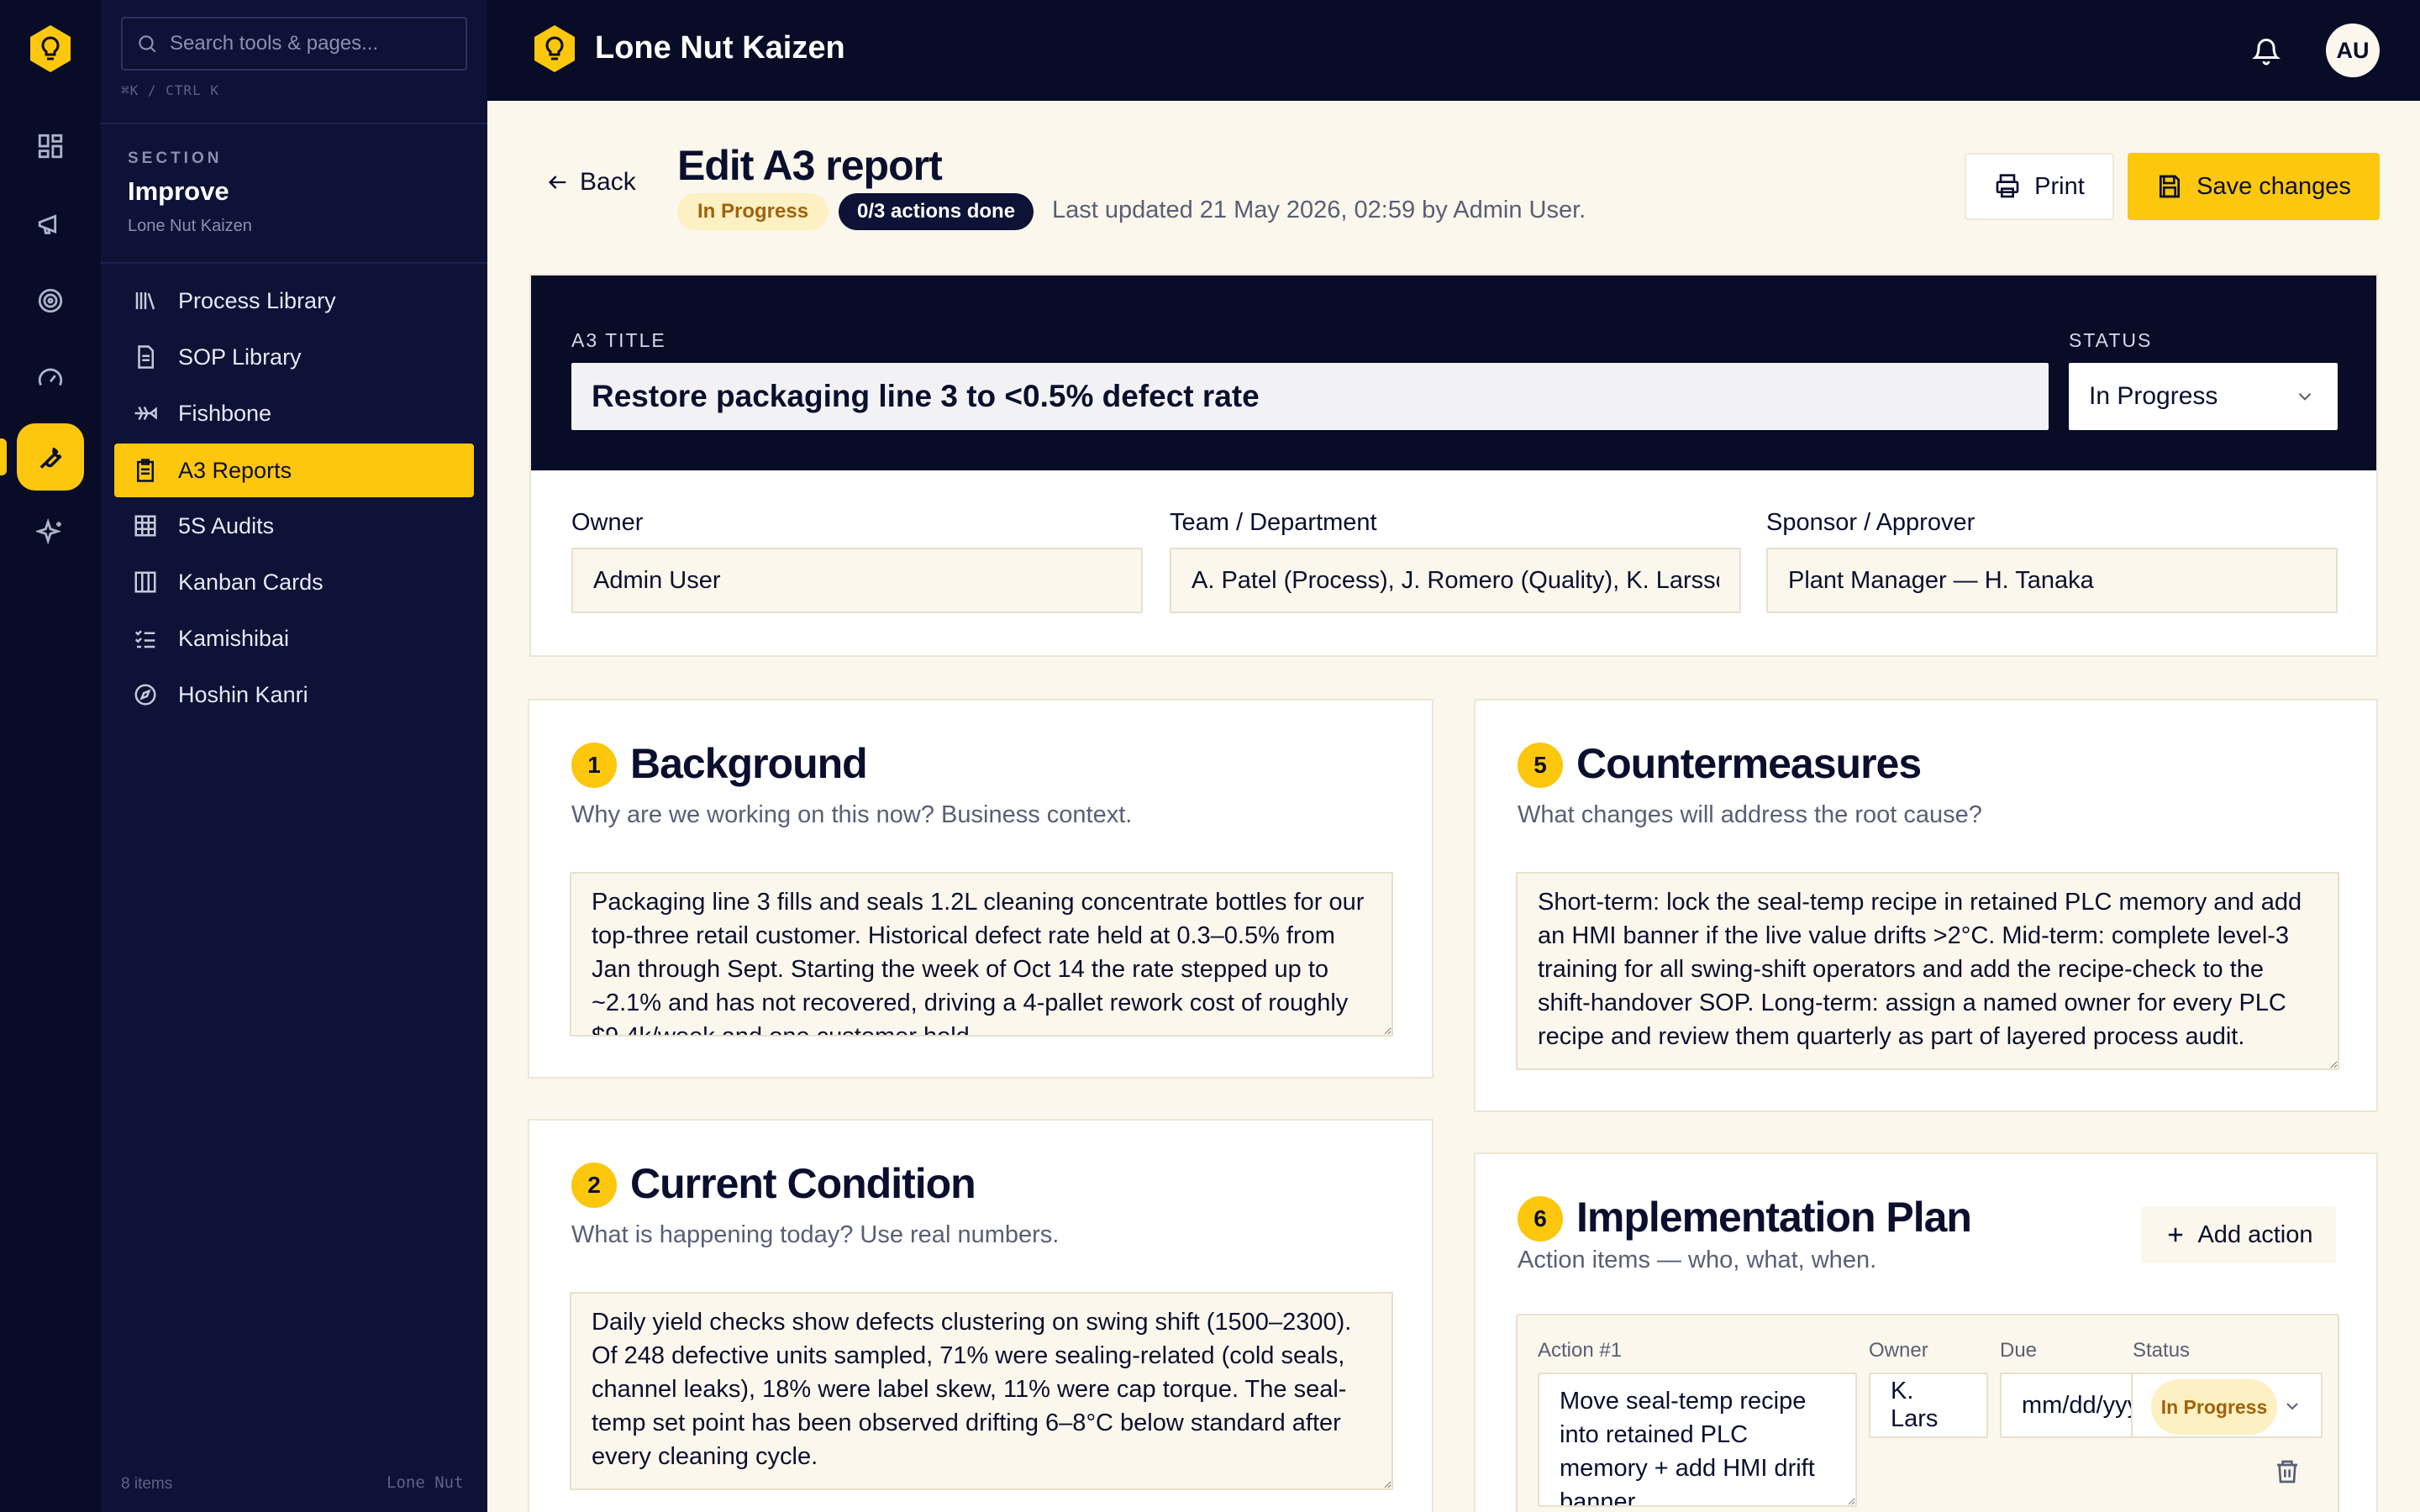 The height and width of the screenshot is (1512, 2420). What do you see at coordinates (2266, 51) in the screenshot?
I see `bell-icon` at bounding box center [2266, 51].